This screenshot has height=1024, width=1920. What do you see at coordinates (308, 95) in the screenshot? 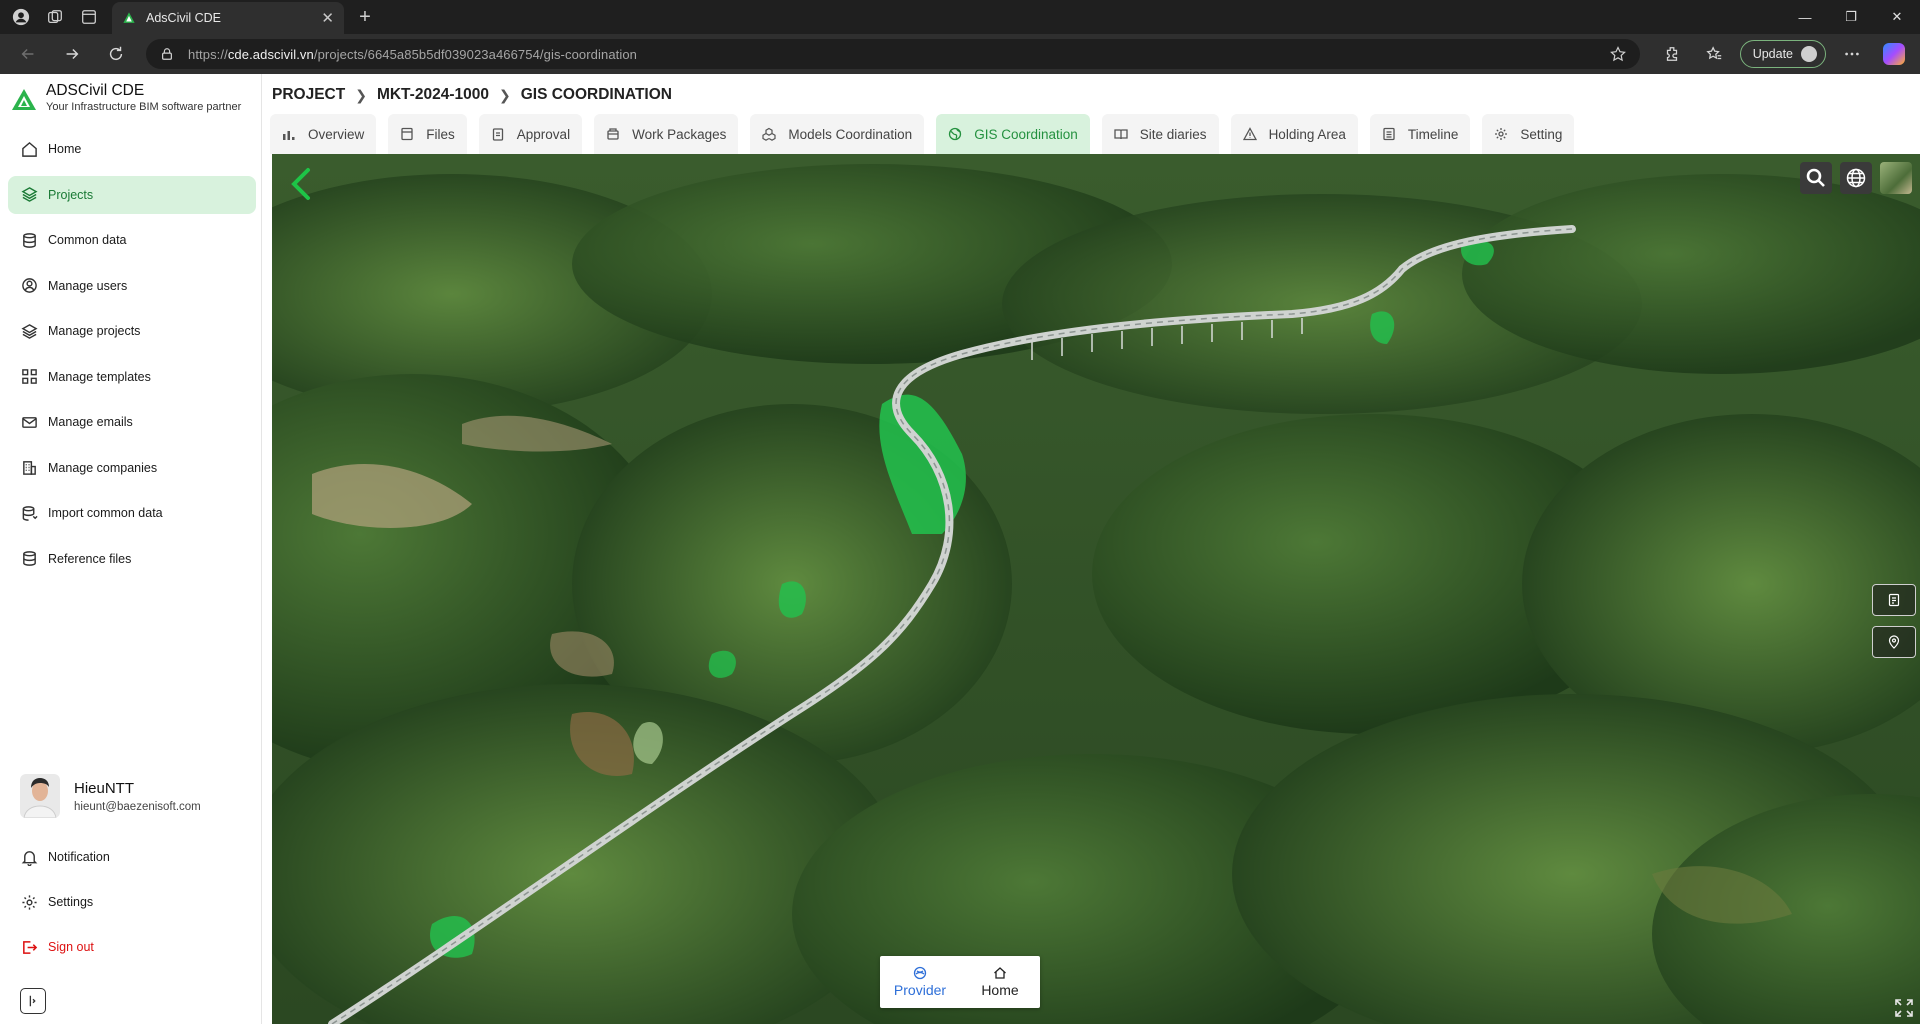
I see `breadcrumb-project: PROJECT` at bounding box center [308, 95].